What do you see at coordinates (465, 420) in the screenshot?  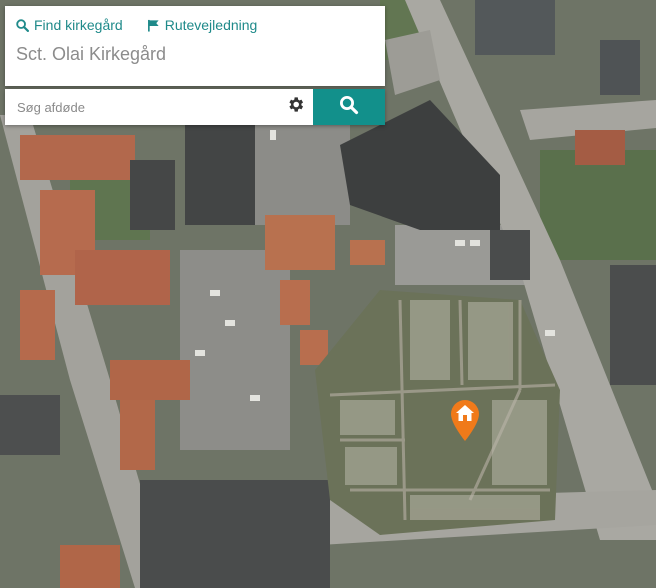 I see `cemetery-location-marker` at bounding box center [465, 420].